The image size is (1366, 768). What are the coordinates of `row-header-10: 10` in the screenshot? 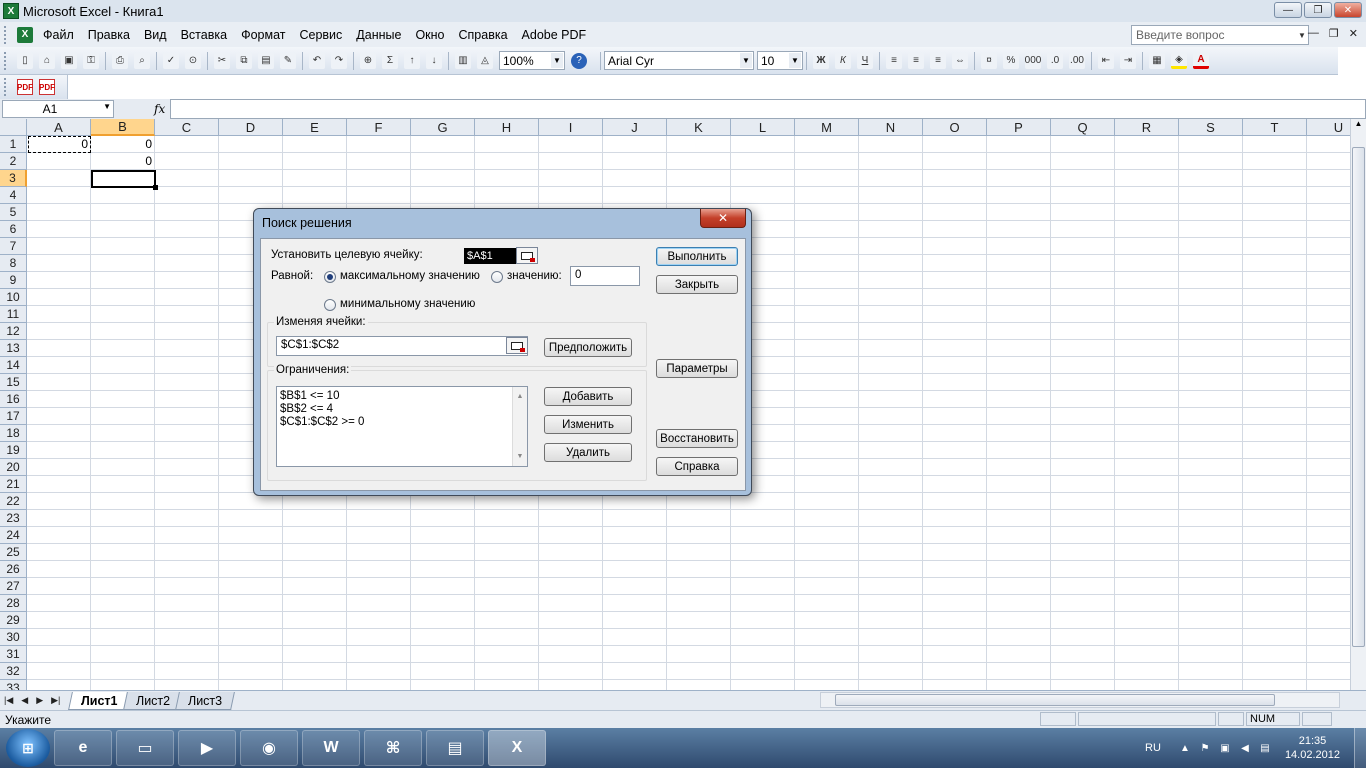 It's located at (13, 297).